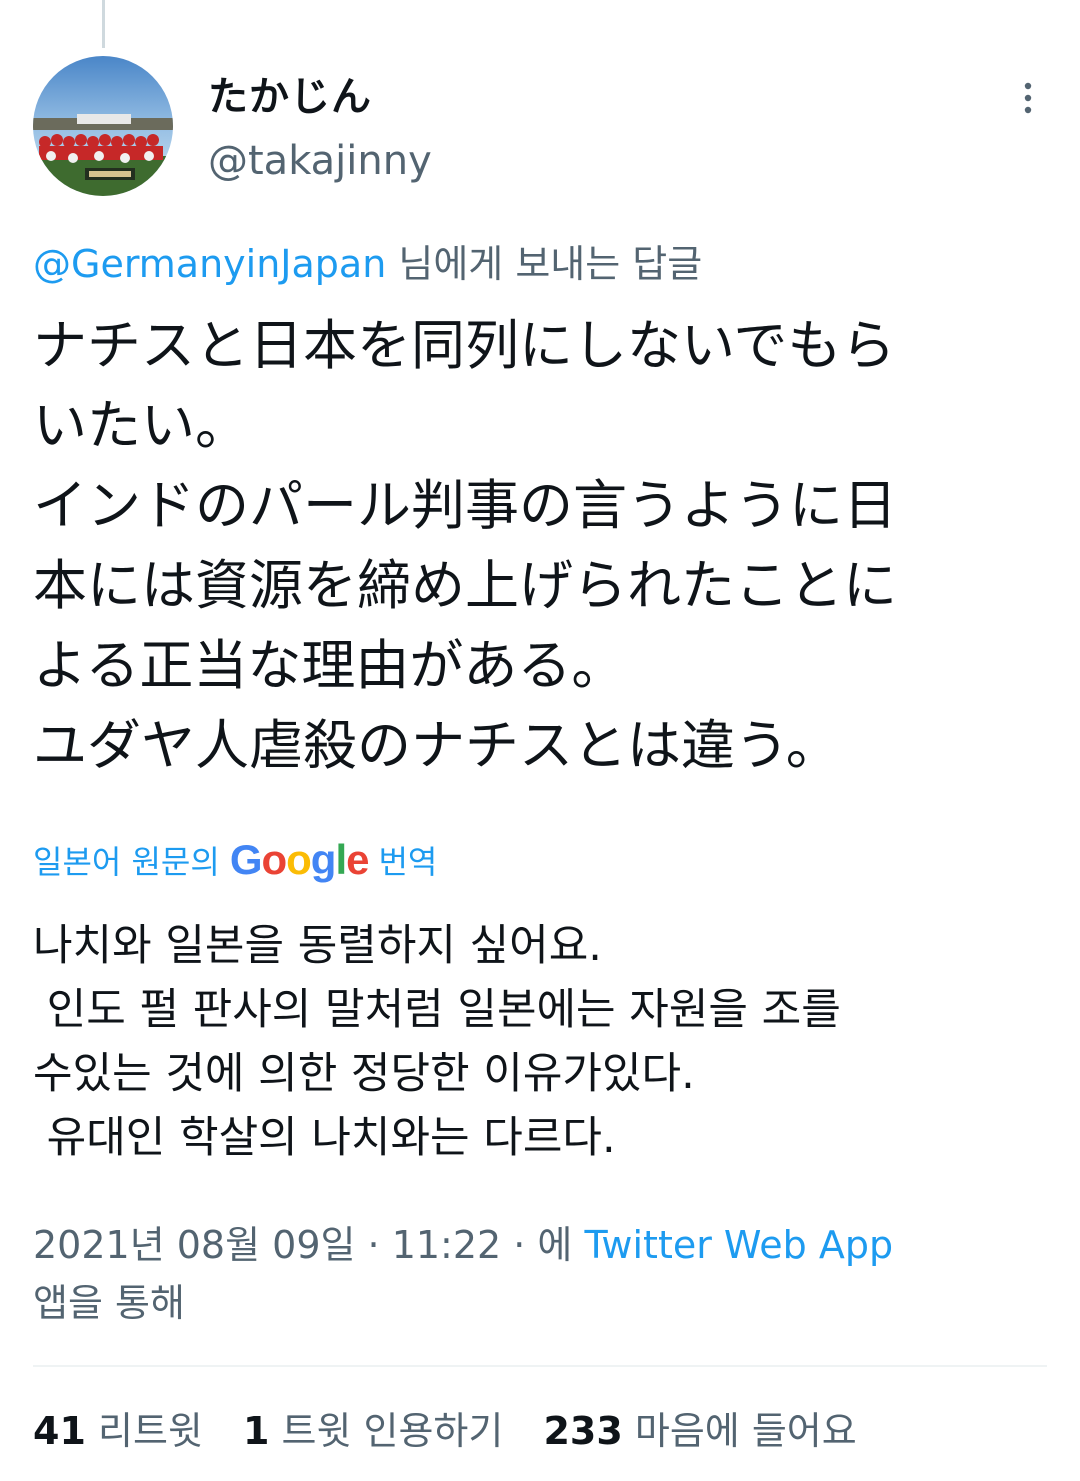 The image size is (1080, 1481). I want to click on divider, so click(540, 1366).